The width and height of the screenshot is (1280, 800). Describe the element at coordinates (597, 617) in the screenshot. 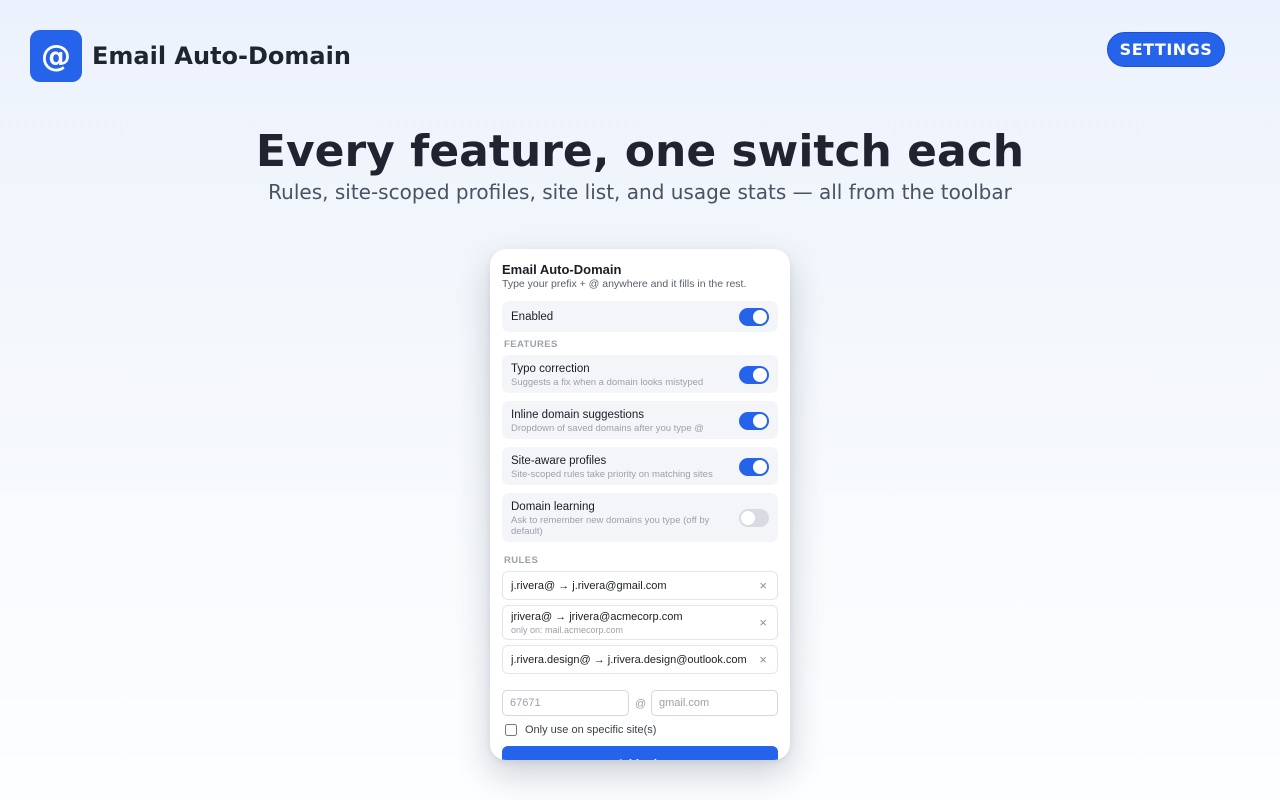

I see `rule-text: jrivera@ → jrivera@acmecorp.com` at that location.